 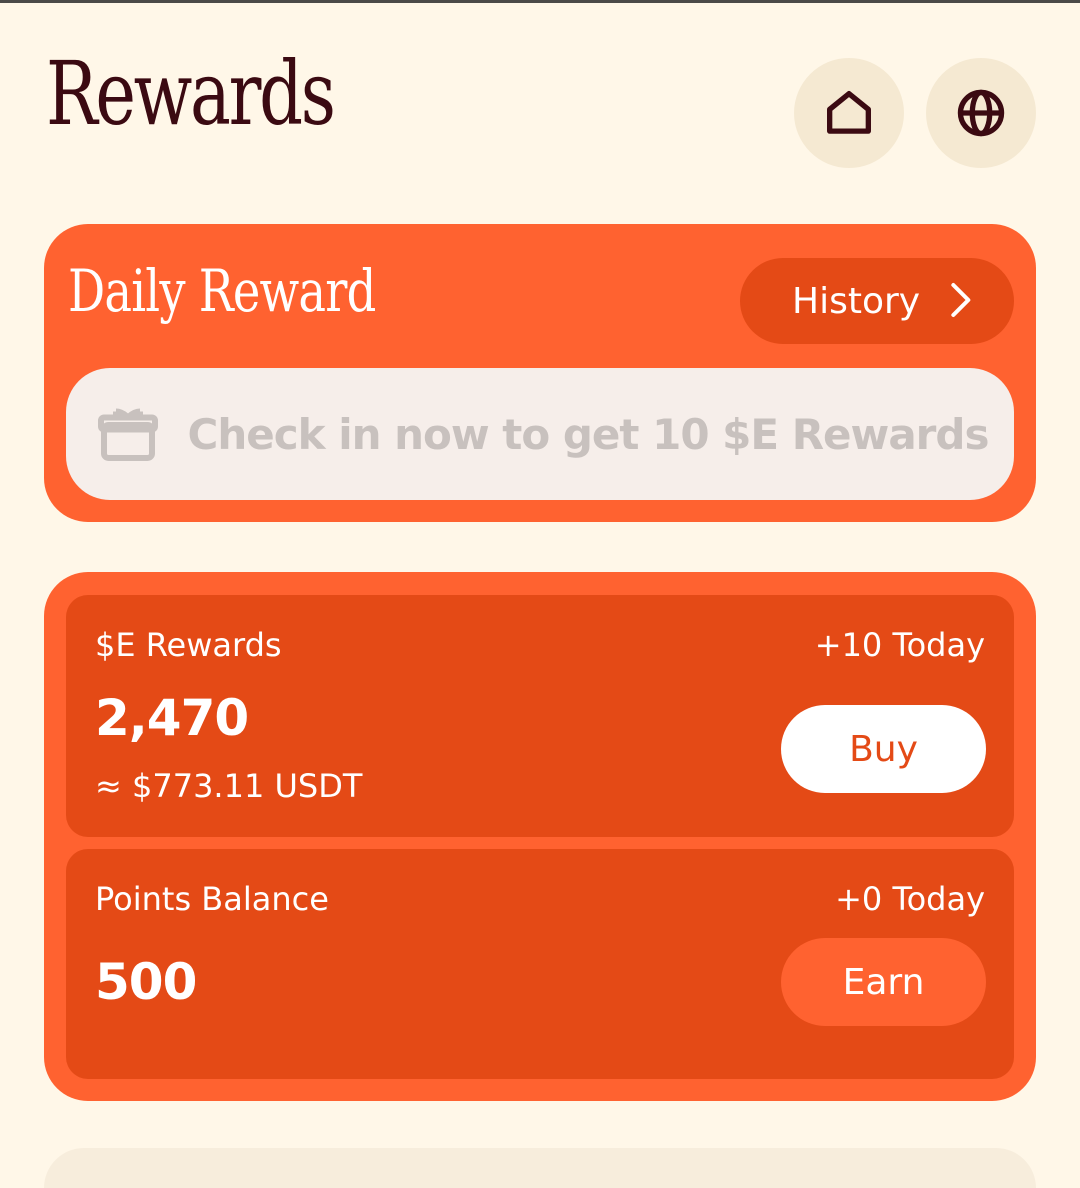 What do you see at coordinates (899, 645) in the screenshot?
I see `rewards-today: +10 Today` at bounding box center [899, 645].